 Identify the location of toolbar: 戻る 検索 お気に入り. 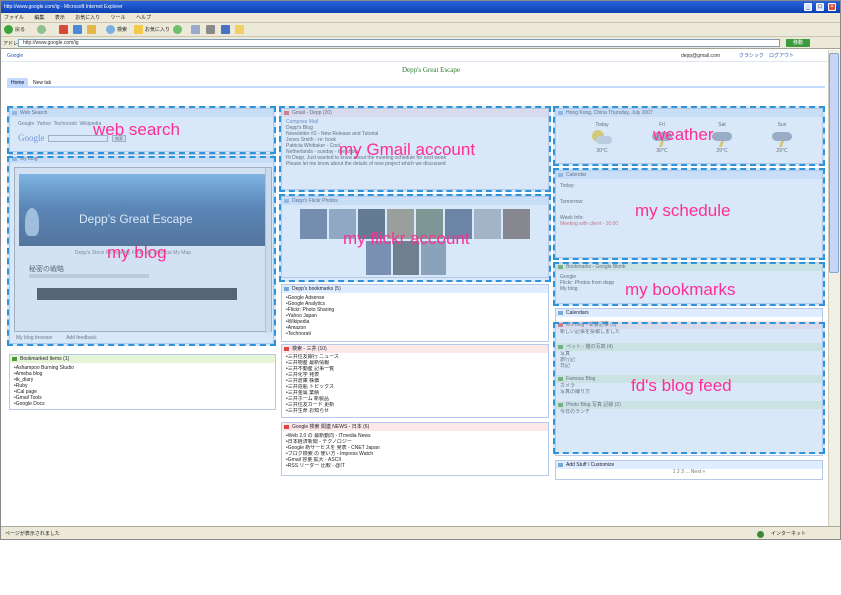
(420, 30).